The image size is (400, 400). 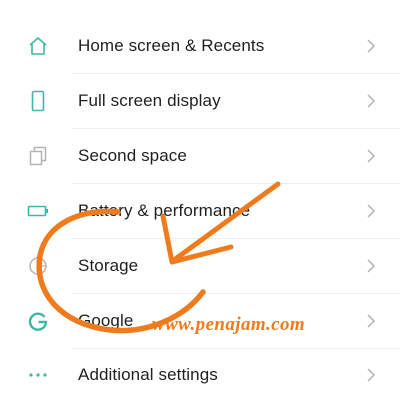 What do you see at coordinates (149, 100) in the screenshot?
I see `settings-item-label: Full screen display` at bounding box center [149, 100].